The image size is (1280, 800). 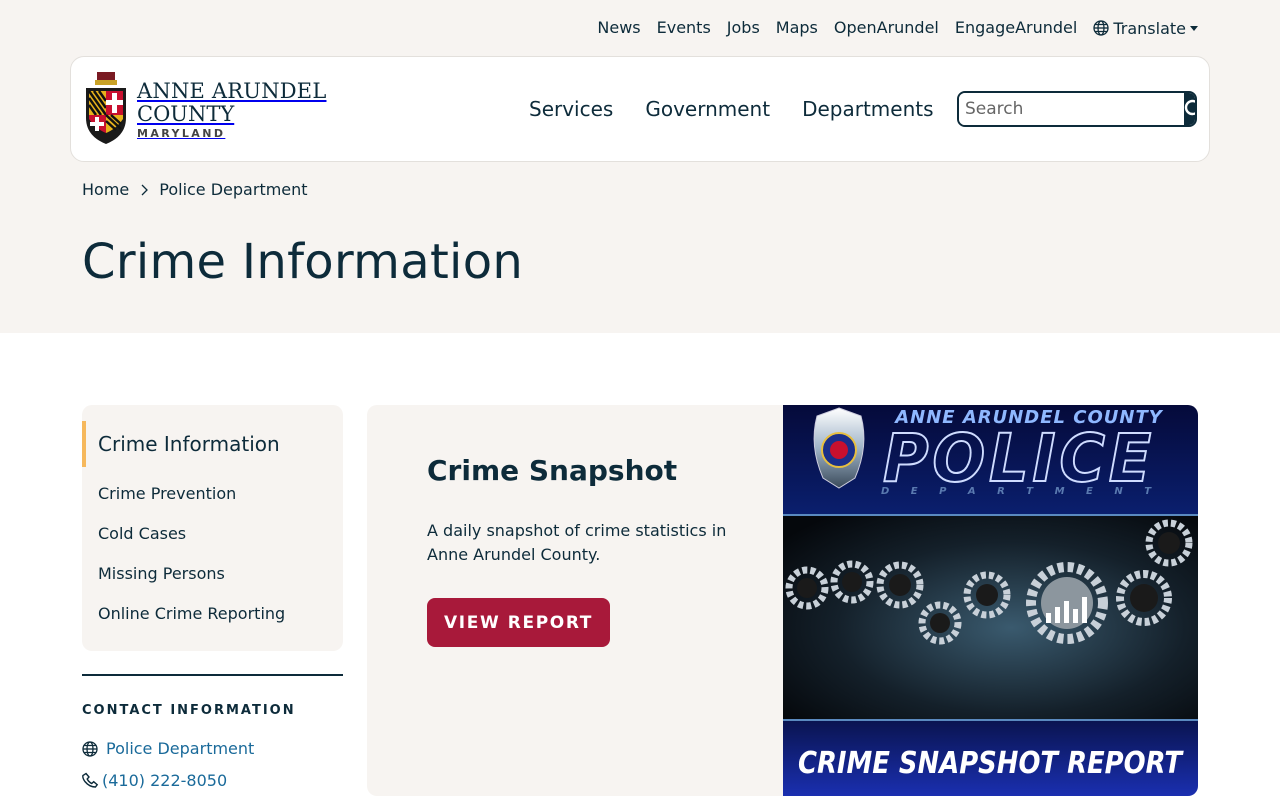 I want to click on view-report-button: VIEW REPORT, so click(x=518, y=622).